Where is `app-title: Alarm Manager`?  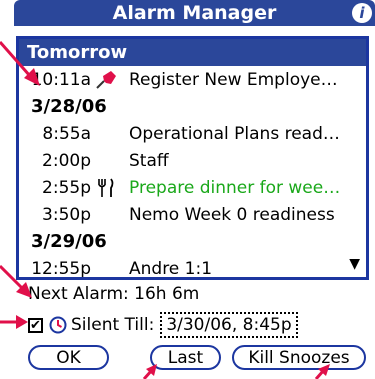
app-title: Alarm Manager is located at coordinates (194, 13).